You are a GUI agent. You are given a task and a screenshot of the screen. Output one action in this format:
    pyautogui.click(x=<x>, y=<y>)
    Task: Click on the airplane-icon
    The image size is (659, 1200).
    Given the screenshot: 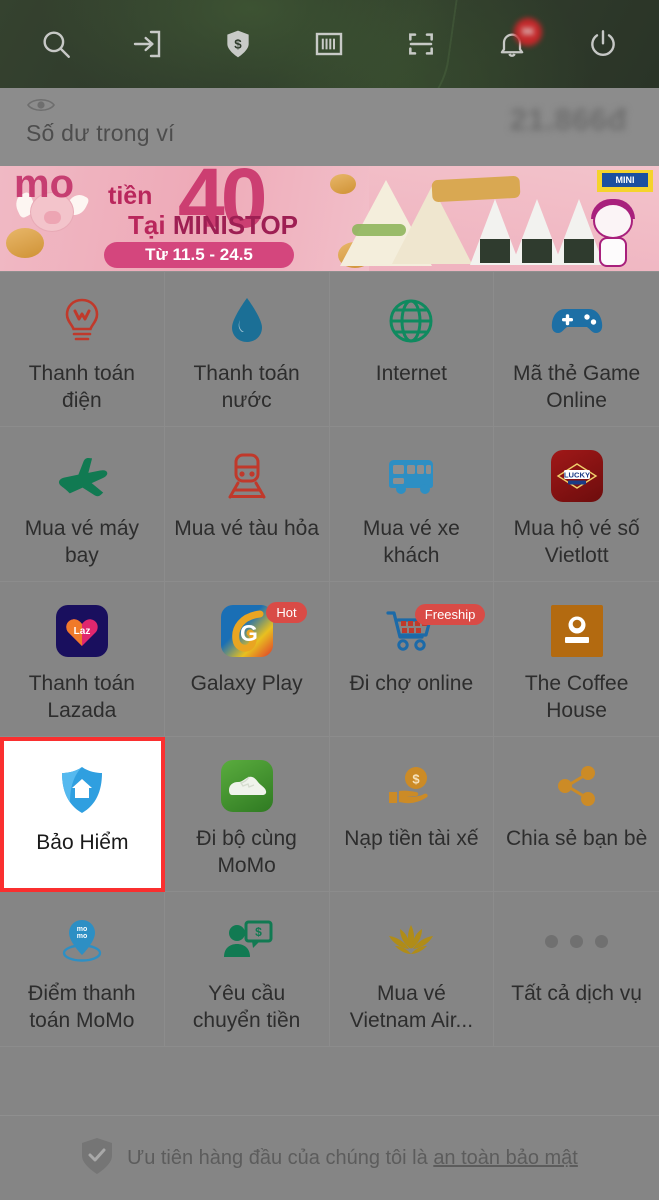 What is the action you would take?
    pyautogui.click(x=82, y=476)
    